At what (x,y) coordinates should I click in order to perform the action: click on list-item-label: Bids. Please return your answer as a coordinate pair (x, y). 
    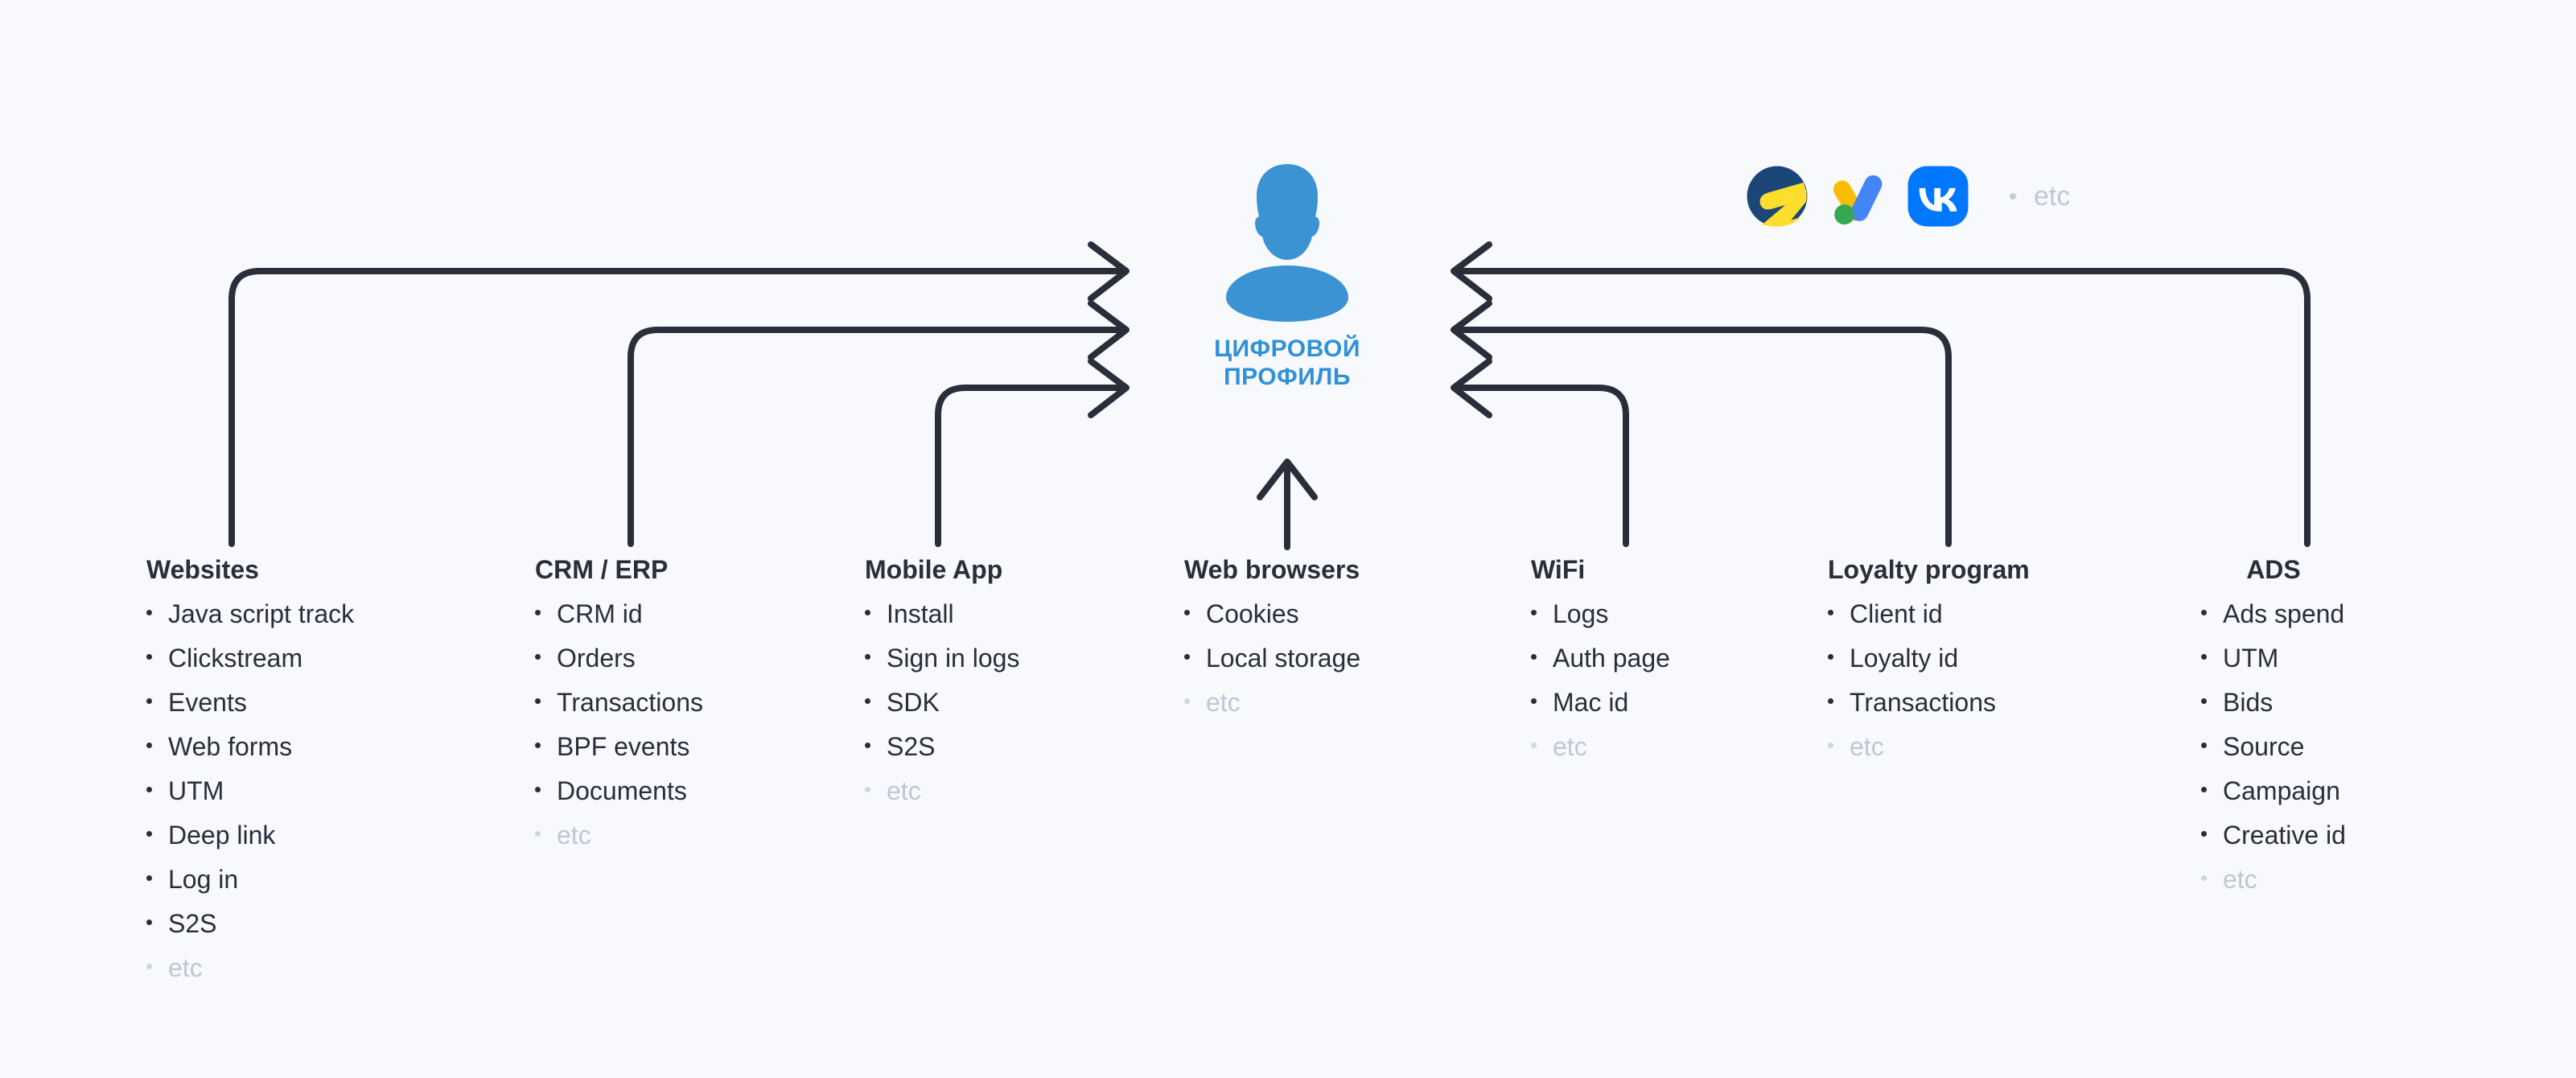
    Looking at the image, I should click on (2248, 703).